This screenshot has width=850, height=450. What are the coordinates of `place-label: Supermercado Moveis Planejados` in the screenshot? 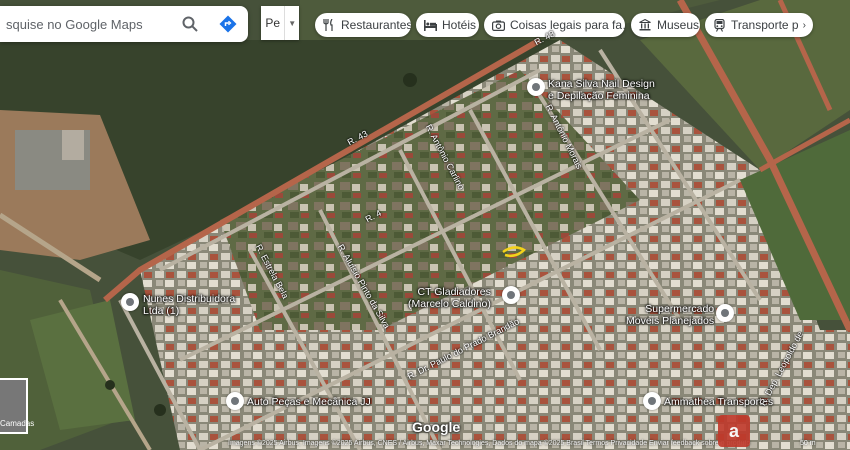 It's located at (670, 315).